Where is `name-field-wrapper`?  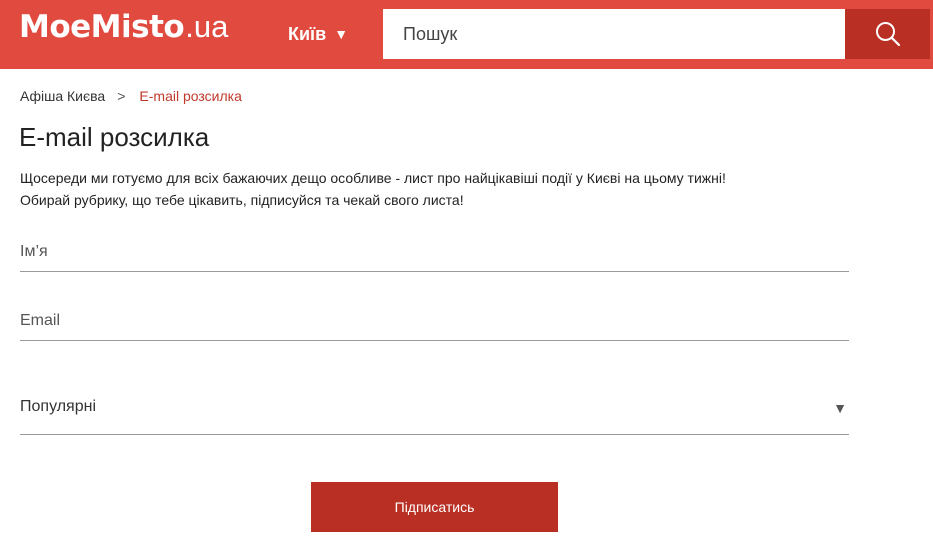 name-field-wrapper is located at coordinates (434, 252).